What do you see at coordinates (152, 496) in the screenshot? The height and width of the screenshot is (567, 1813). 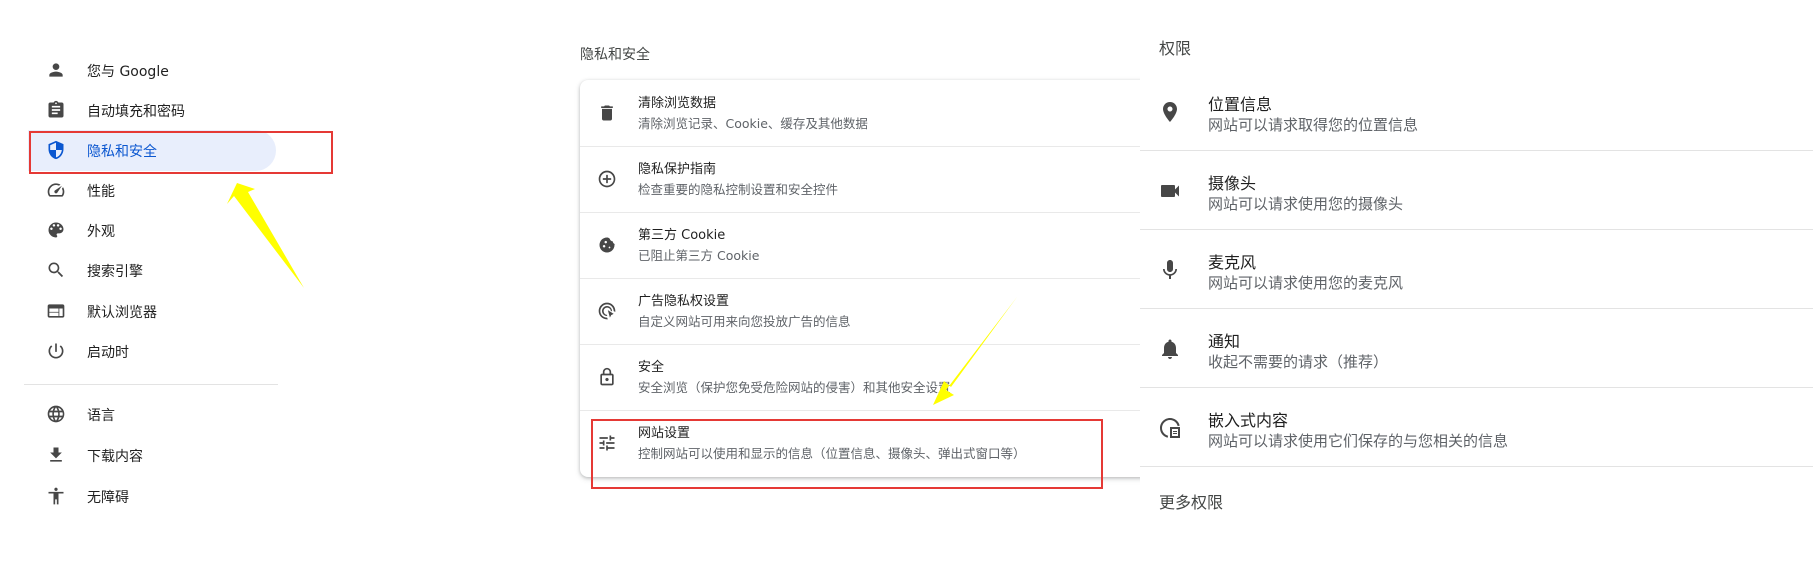 I see `sidebar-item-accessibility: 无障碍` at bounding box center [152, 496].